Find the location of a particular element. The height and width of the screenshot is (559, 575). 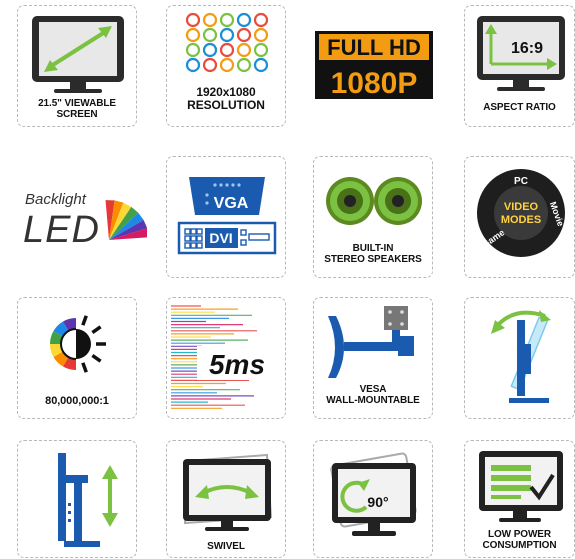

feature-contrast: 80,000,000:1 is located at coordinates (77, 358).